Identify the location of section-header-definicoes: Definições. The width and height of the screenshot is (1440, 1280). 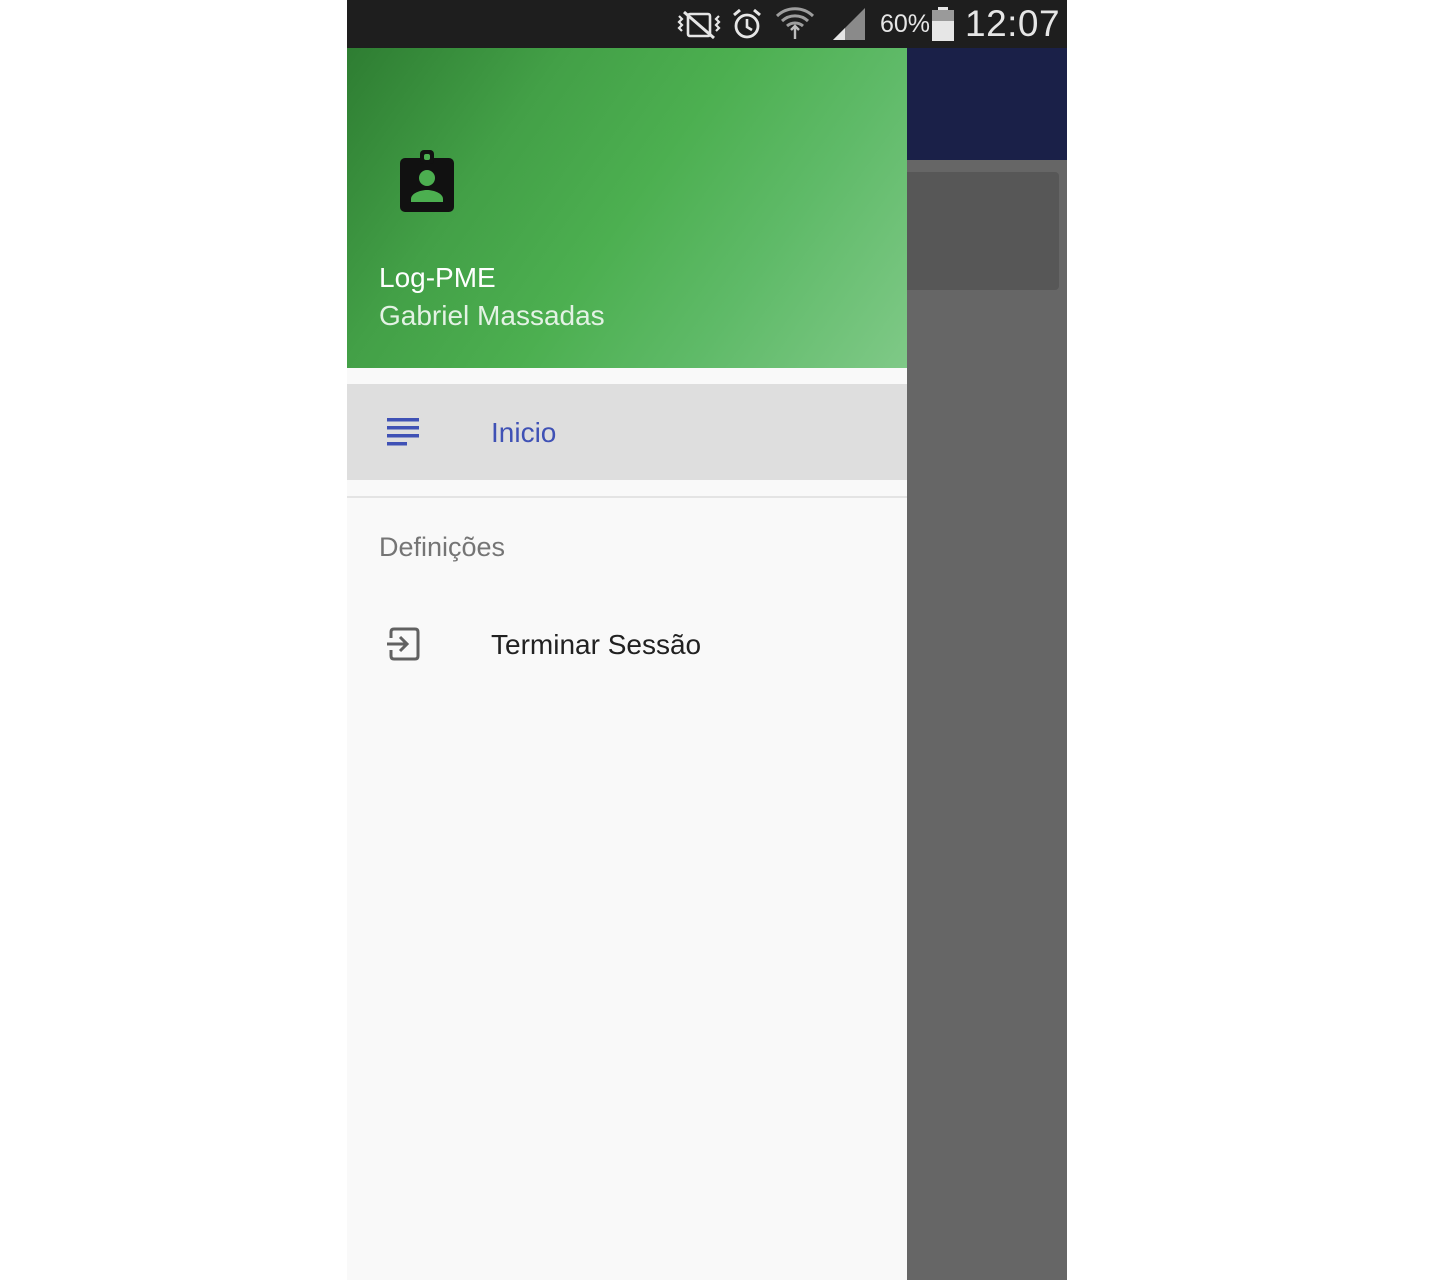
(442, 547).